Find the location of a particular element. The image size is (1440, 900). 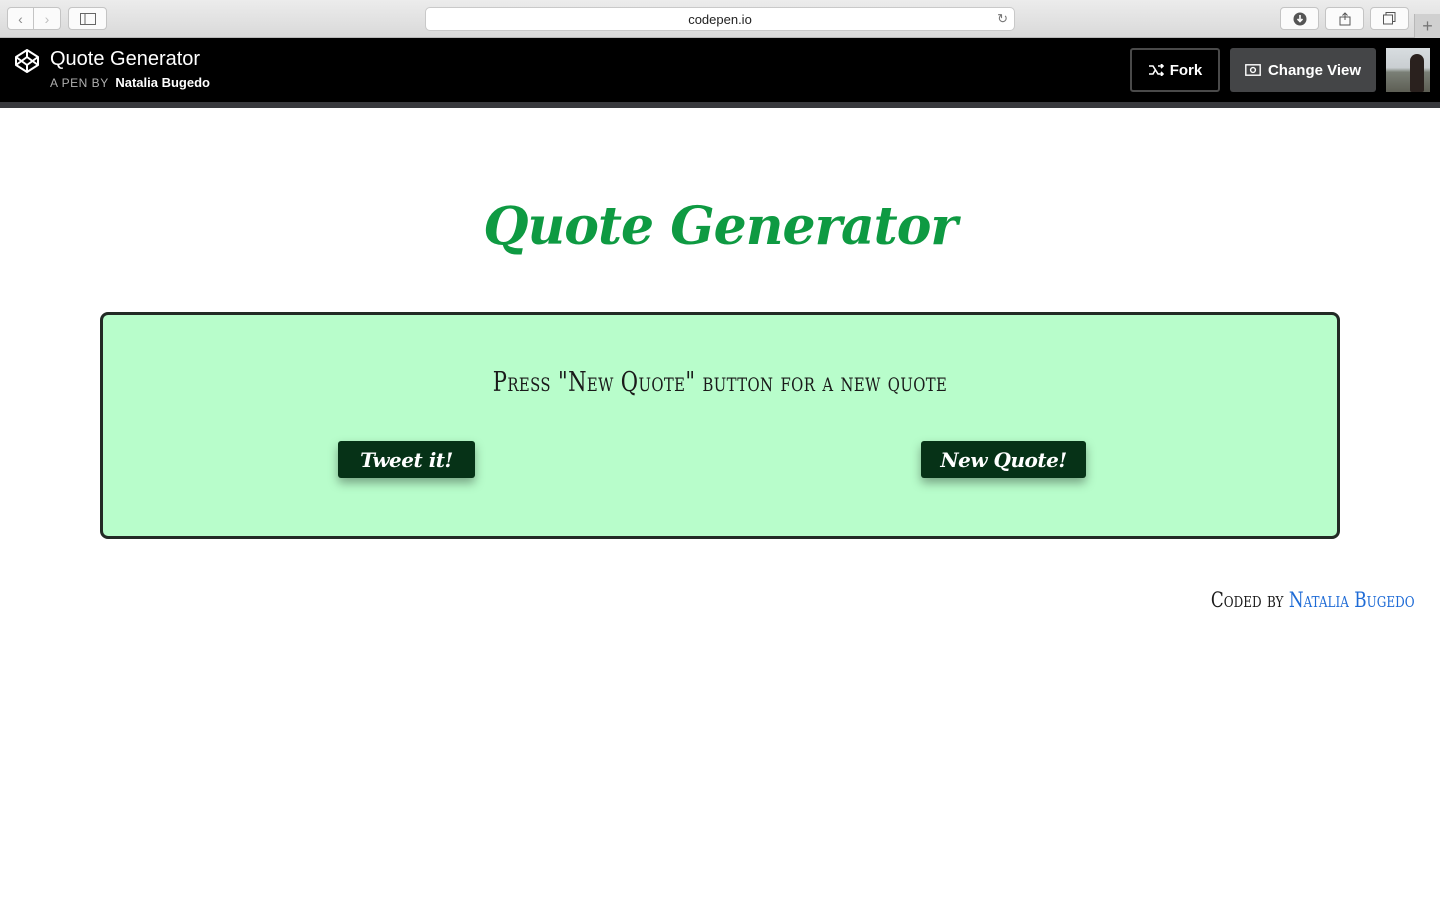

nav-buttons: ‹ › is located at coordinates (34, 18).